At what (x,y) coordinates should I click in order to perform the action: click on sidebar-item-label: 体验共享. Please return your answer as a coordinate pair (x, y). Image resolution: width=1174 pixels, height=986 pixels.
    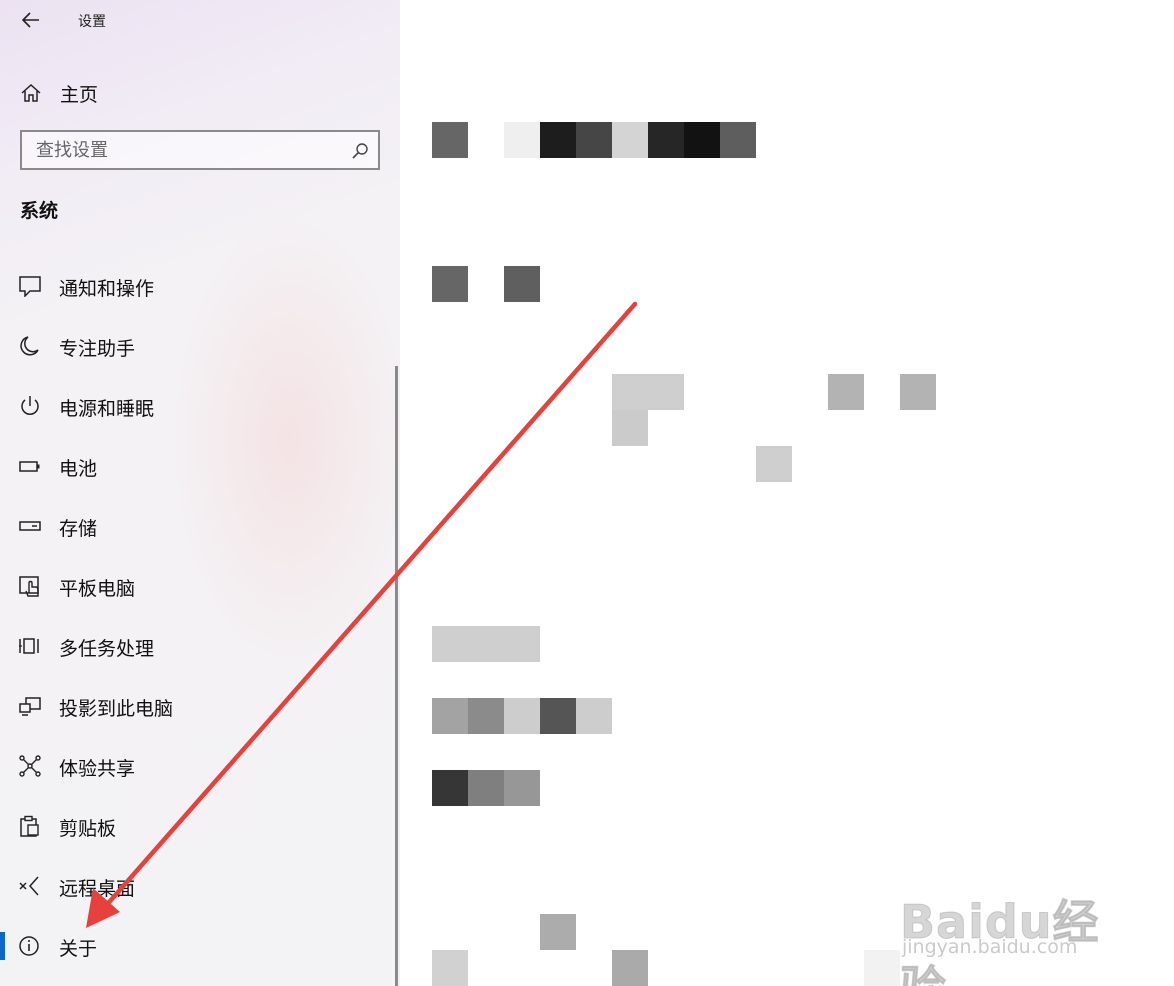
    Looking at the image, I should click on (97, 769).